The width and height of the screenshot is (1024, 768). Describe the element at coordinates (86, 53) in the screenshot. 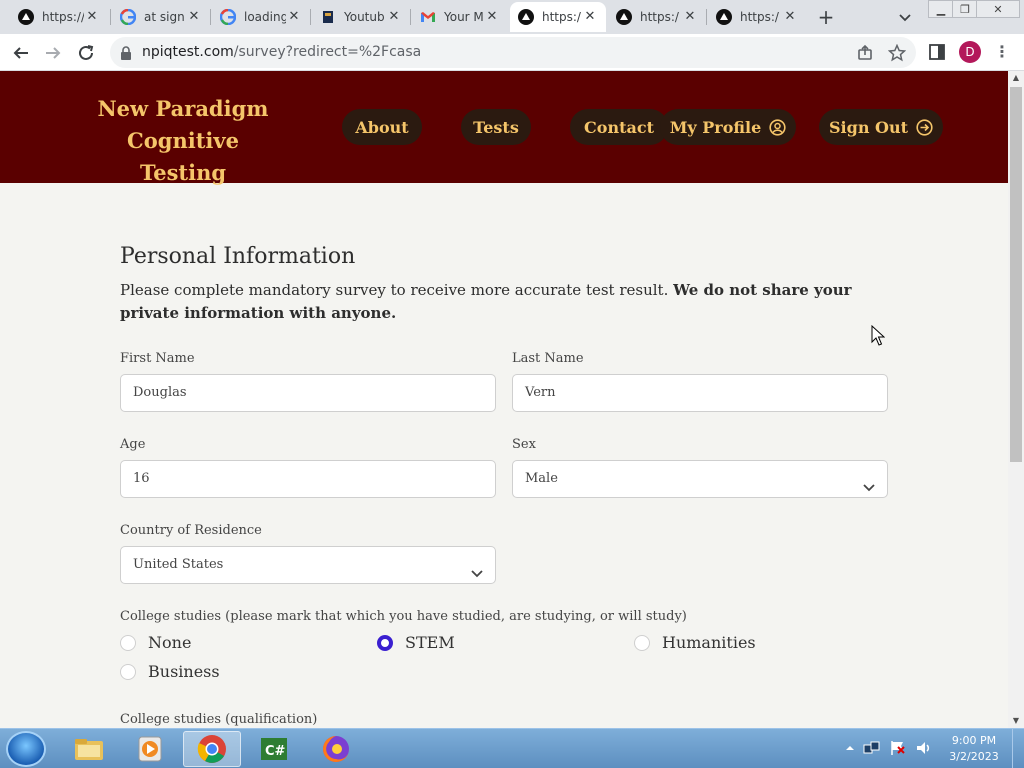

I see `reload-icon` at that location.